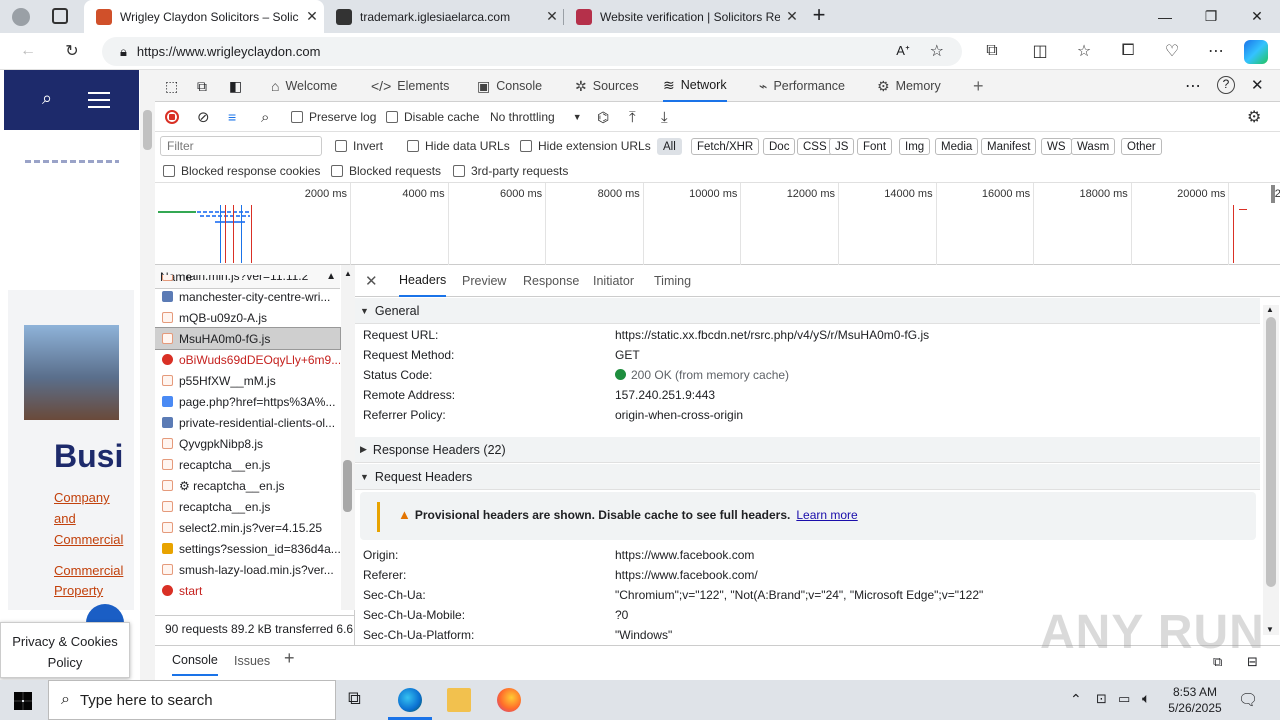 The width and height of the screenshot is (1280, 720). I want to click on request-row: start, so click(247, 590).